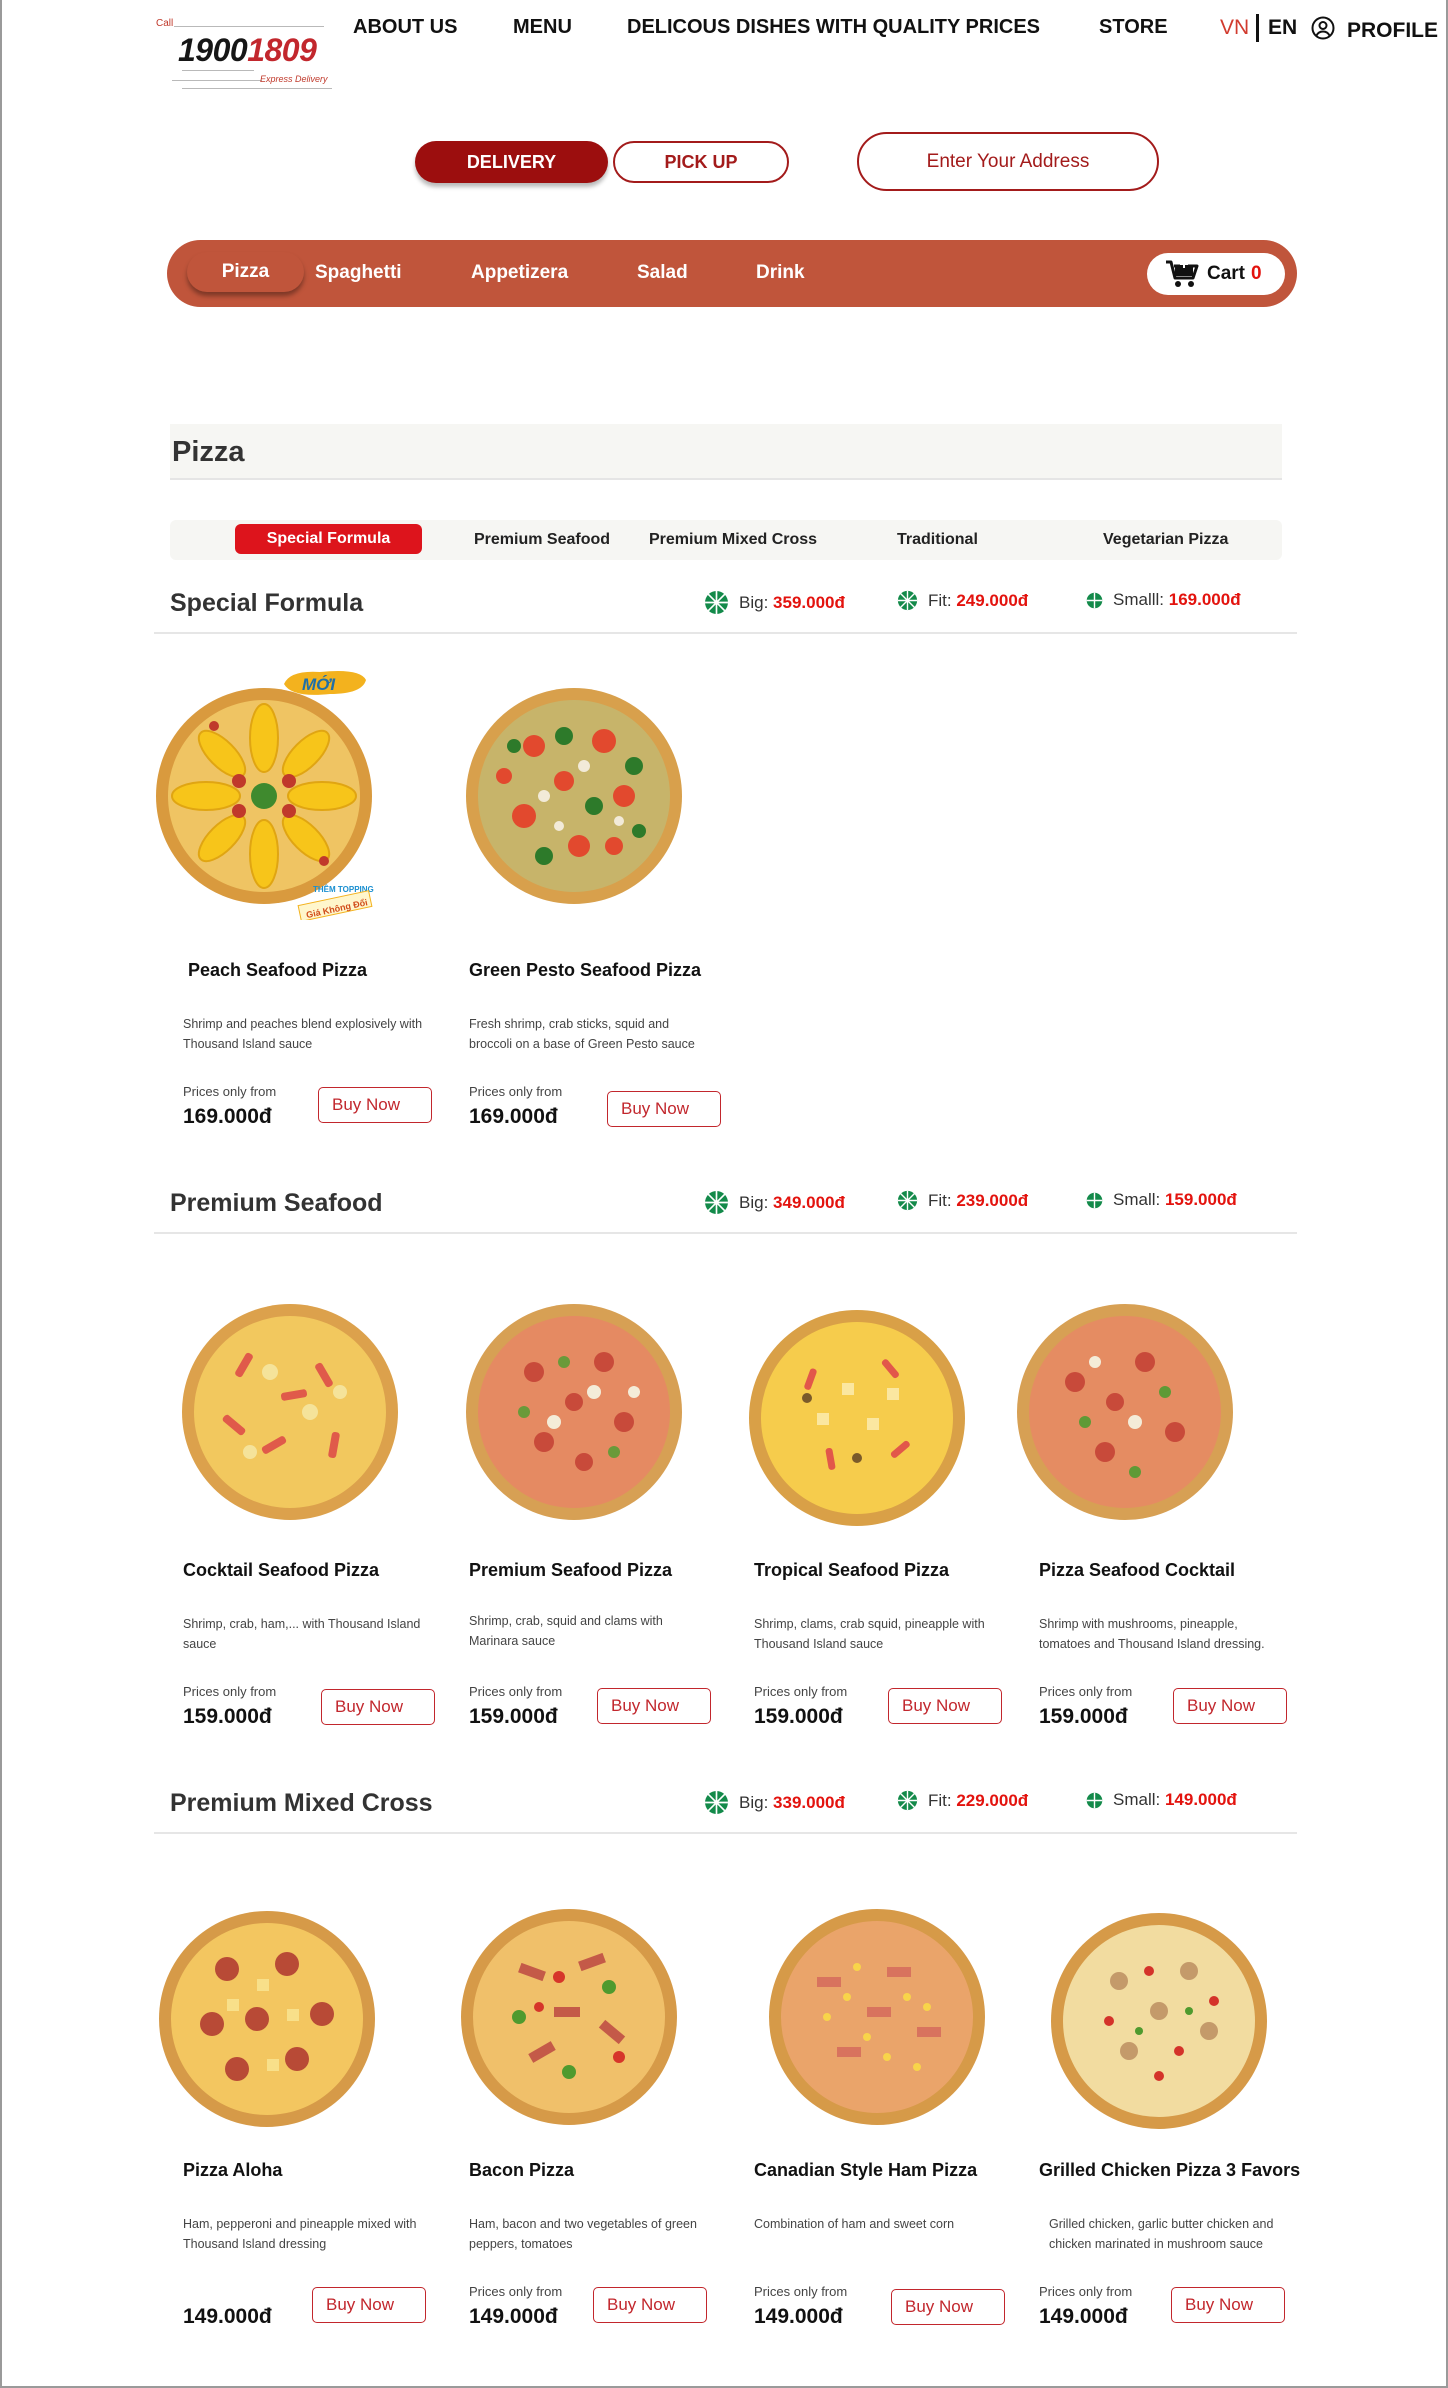 Image resolution: width=1448 pixels, height=2388 pixels. What do you see at coordinates (1161, 1800) in the screenshot?
I see `size-small: Small: 149.000đ` at bounding box center [1161, 1800].